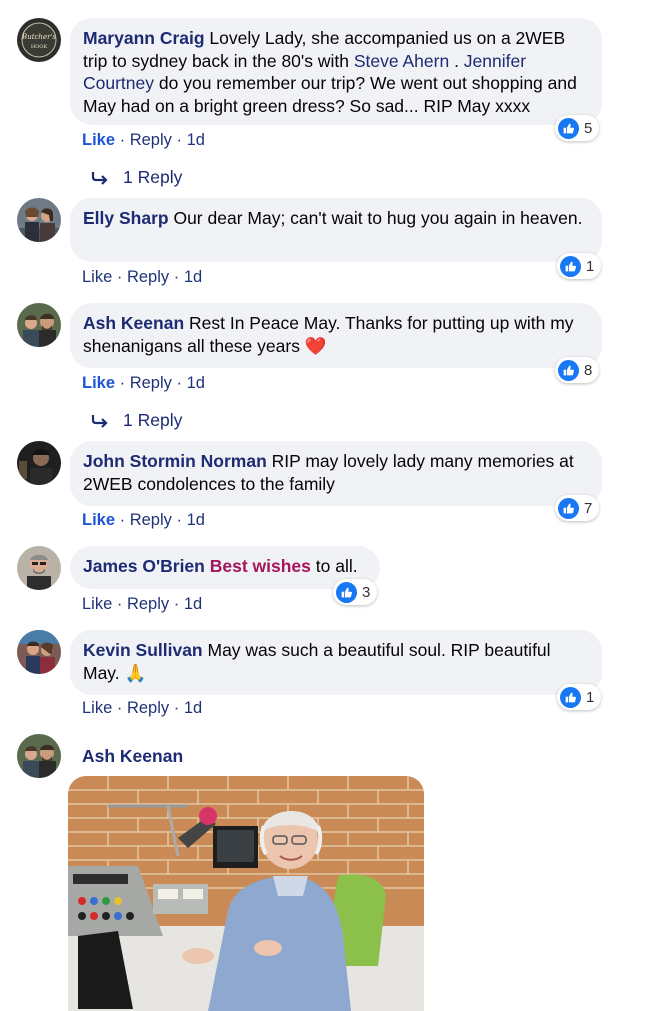 This screenshot has width=650, height=1011. What do you see at coordinates (126, 218) in the screenshot?
I see `author-name: Elly Sharp` at bounding box center [126, 218].